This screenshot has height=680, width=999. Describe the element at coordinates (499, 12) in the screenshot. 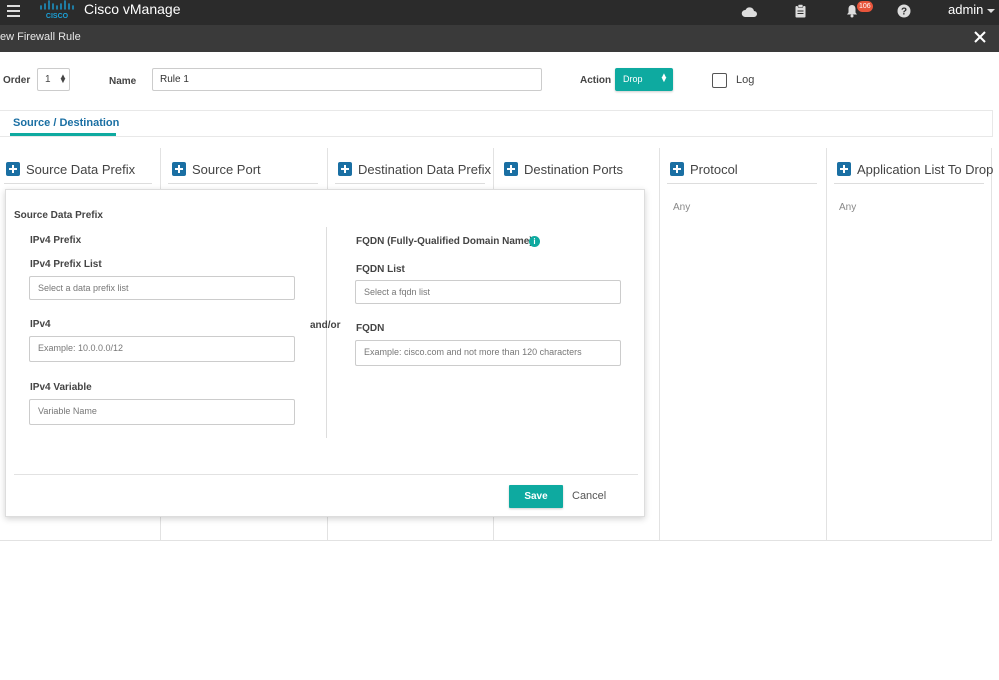

I see `top-navigation-bar: CISCO Cisco vManage 106 ? admin` at that location.